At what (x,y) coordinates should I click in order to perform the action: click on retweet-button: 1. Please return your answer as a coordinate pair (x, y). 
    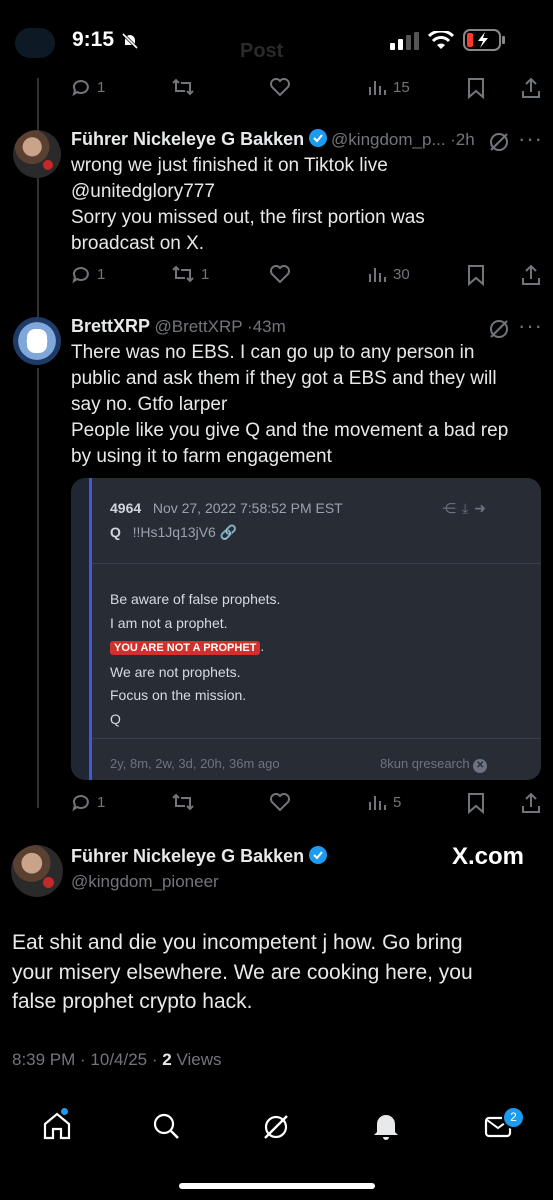
    Looking at the image, I should click on (190, 274).